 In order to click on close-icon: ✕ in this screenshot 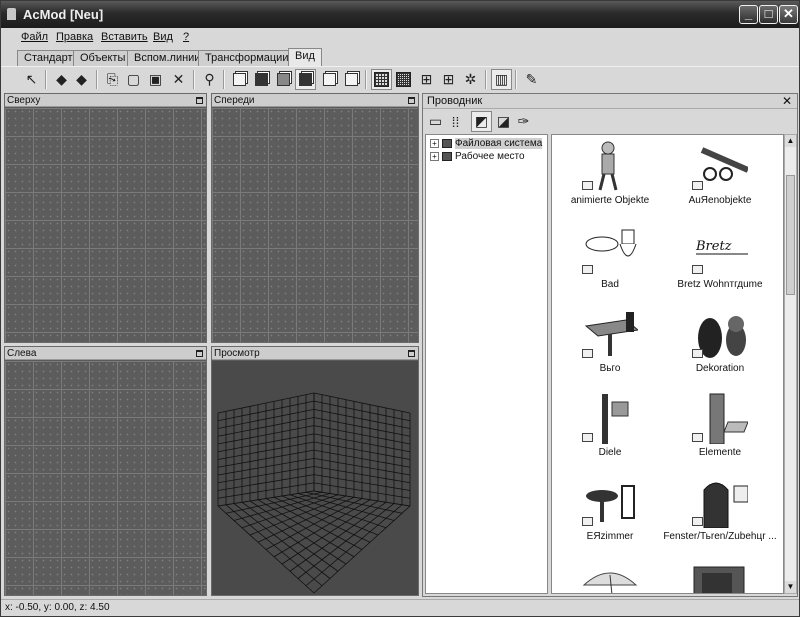, I will do `click(787, 101)`.